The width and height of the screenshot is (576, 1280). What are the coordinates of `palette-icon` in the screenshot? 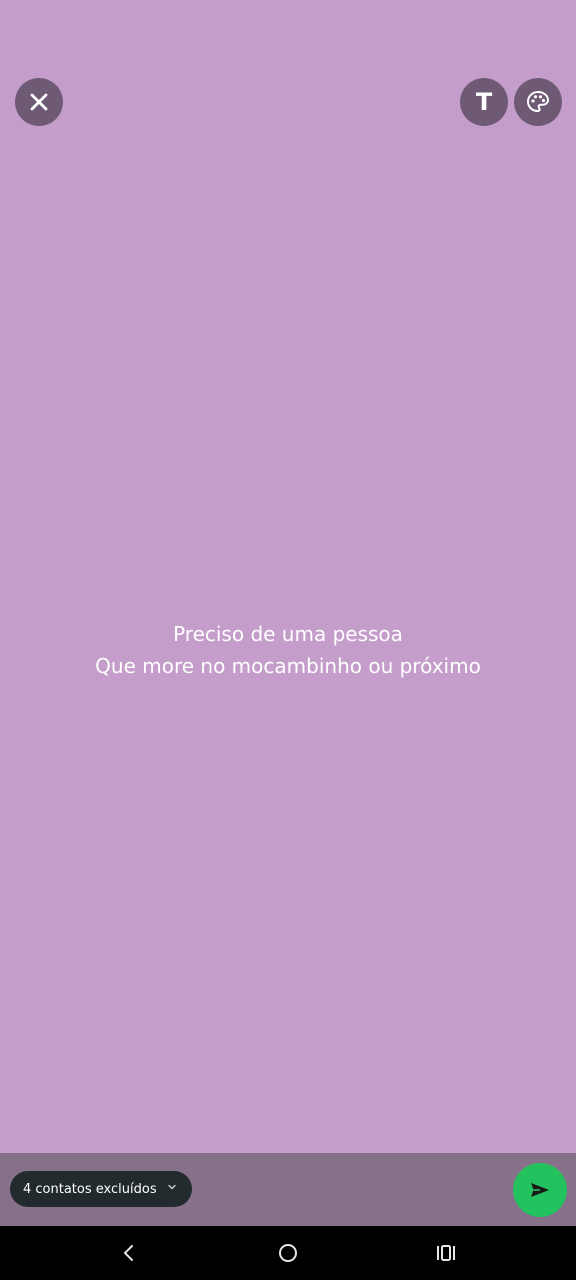 It's located at (538, 101).